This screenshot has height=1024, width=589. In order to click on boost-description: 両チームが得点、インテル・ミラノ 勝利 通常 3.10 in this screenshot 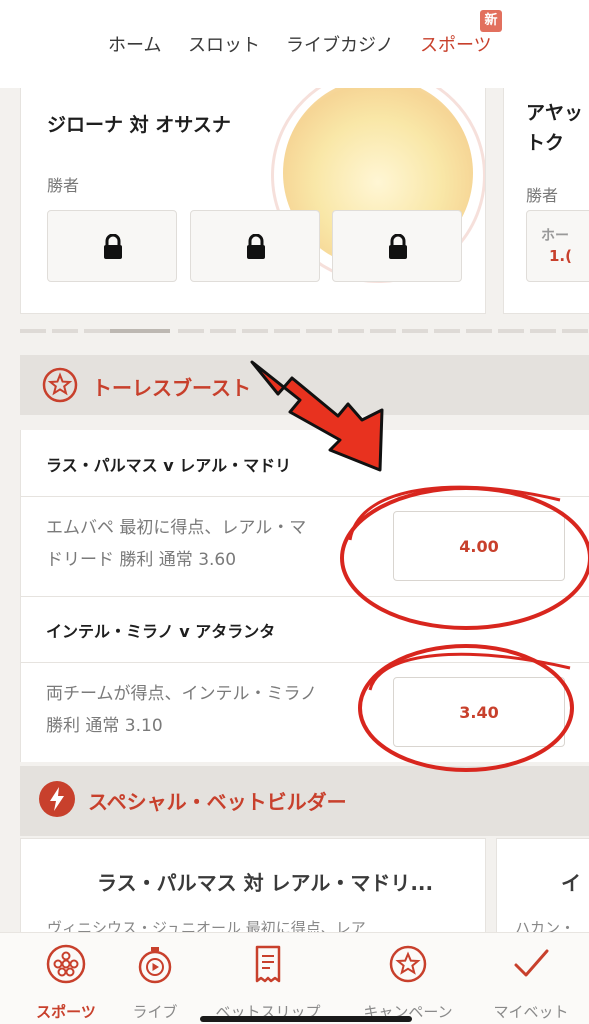, I will do `click(182, 710)`.